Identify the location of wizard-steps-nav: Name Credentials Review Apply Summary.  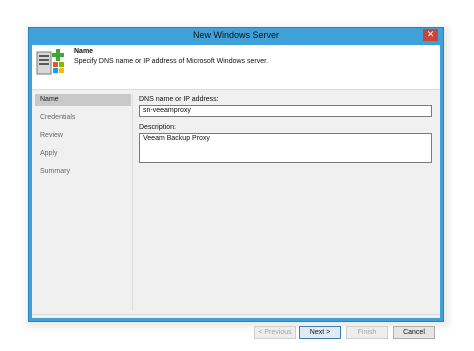
(83, 202).